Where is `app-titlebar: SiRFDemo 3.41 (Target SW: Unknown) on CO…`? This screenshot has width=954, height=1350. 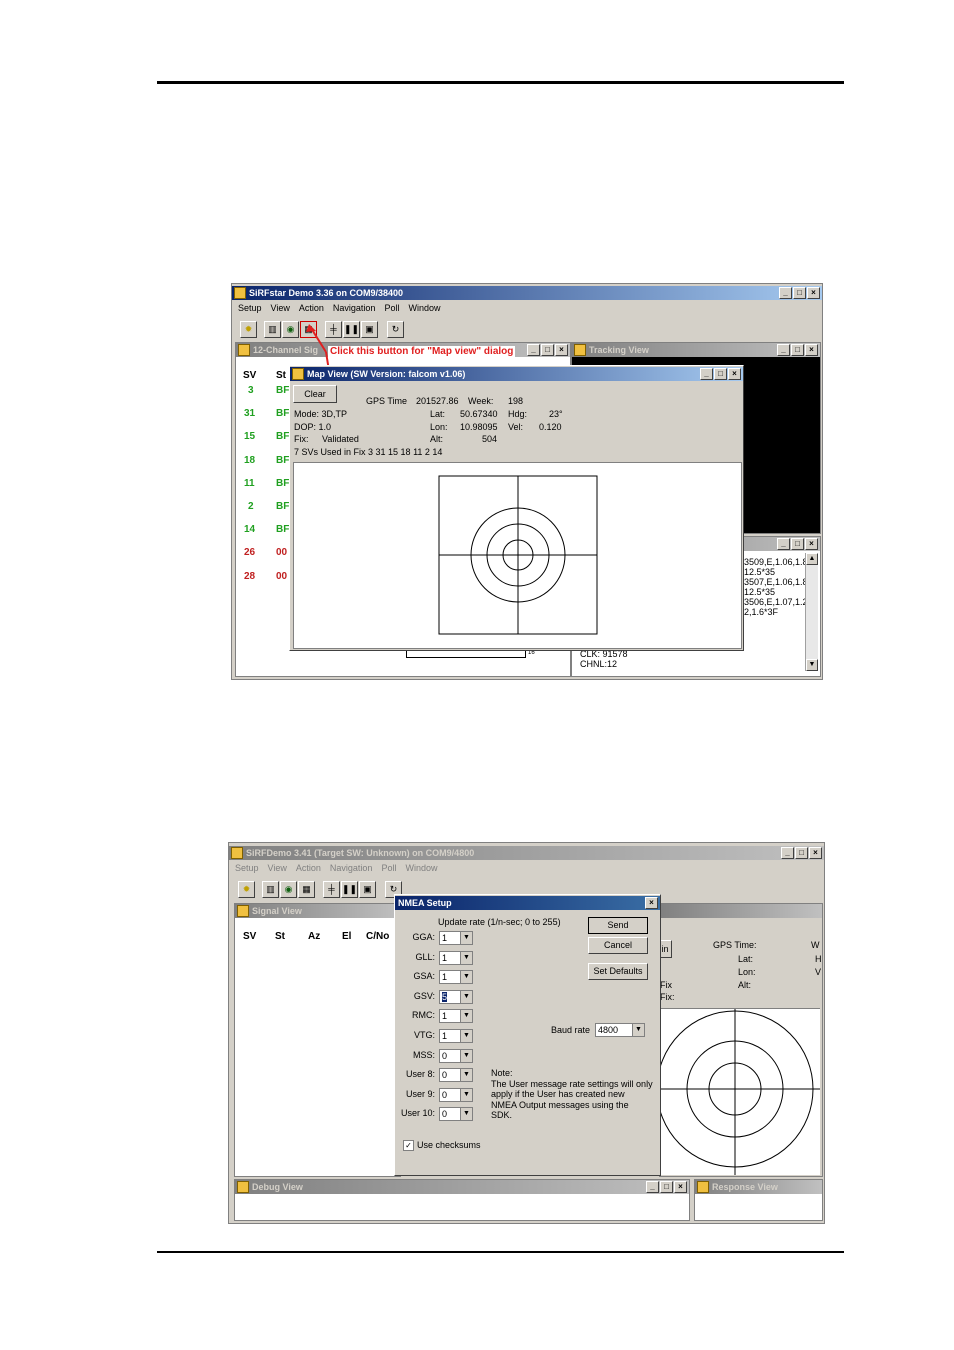 app-titlebar: SiRFDemo 3.41 (Target SW: Unknown) on CO… is located at coordinates (526, 853).